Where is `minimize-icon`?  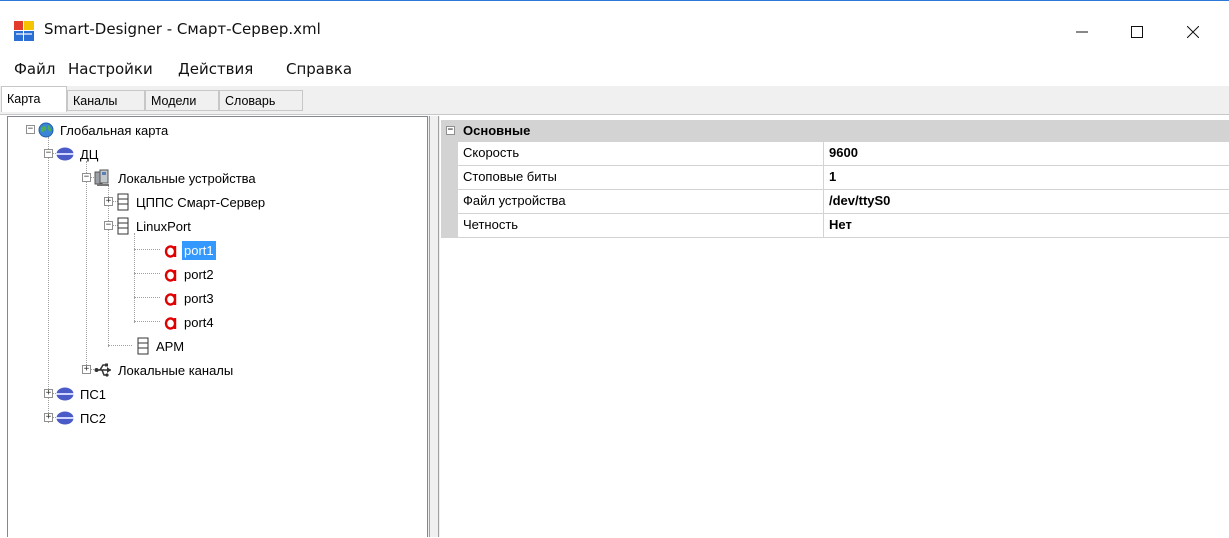 minimize-icon is located at coordinates (1082, 32).